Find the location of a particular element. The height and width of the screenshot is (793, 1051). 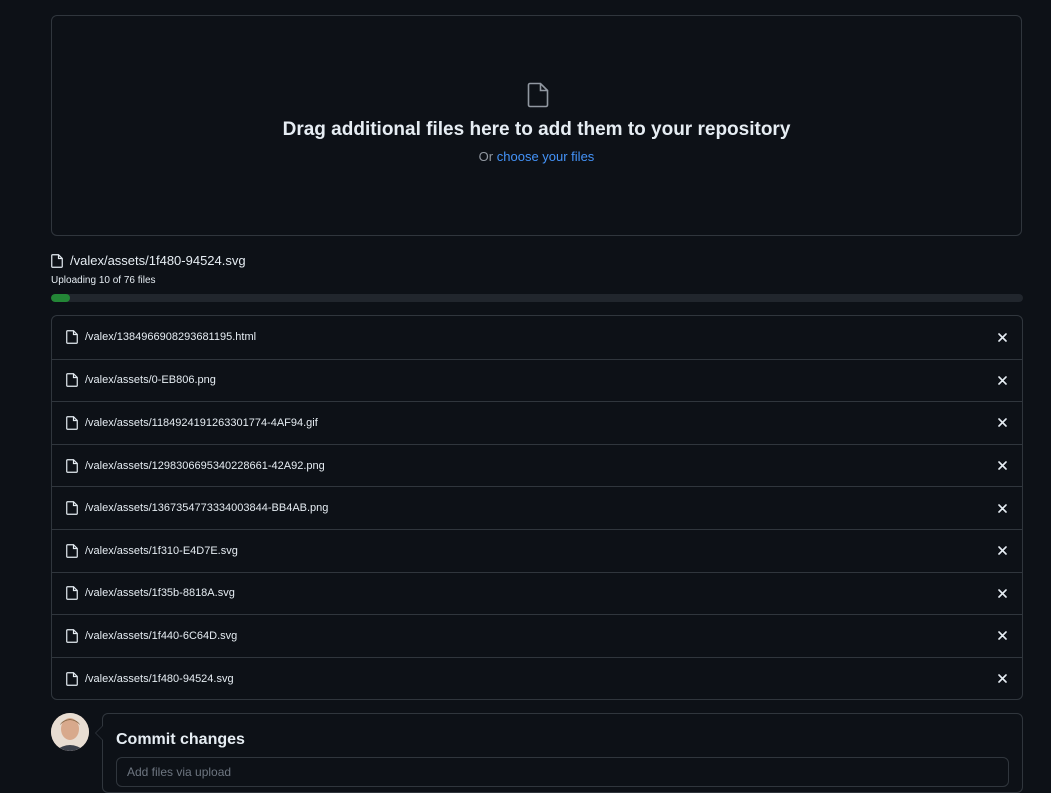

file-list-row: /valex/1384966908293681195.html is located at coordinates (537, 337).